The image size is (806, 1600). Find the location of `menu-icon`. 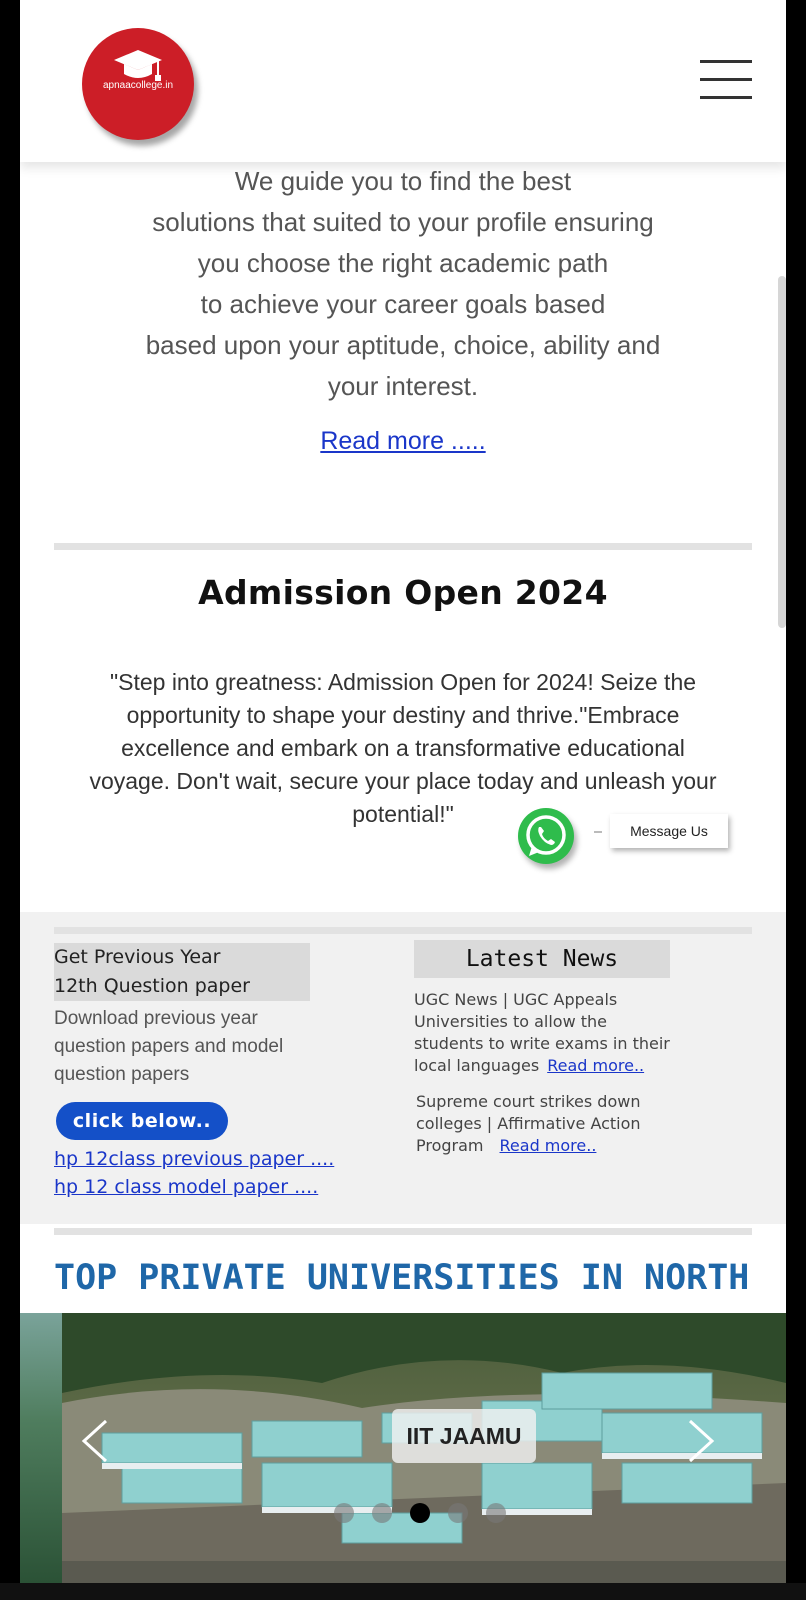

menu-icon is located at coordinates (726, 81).